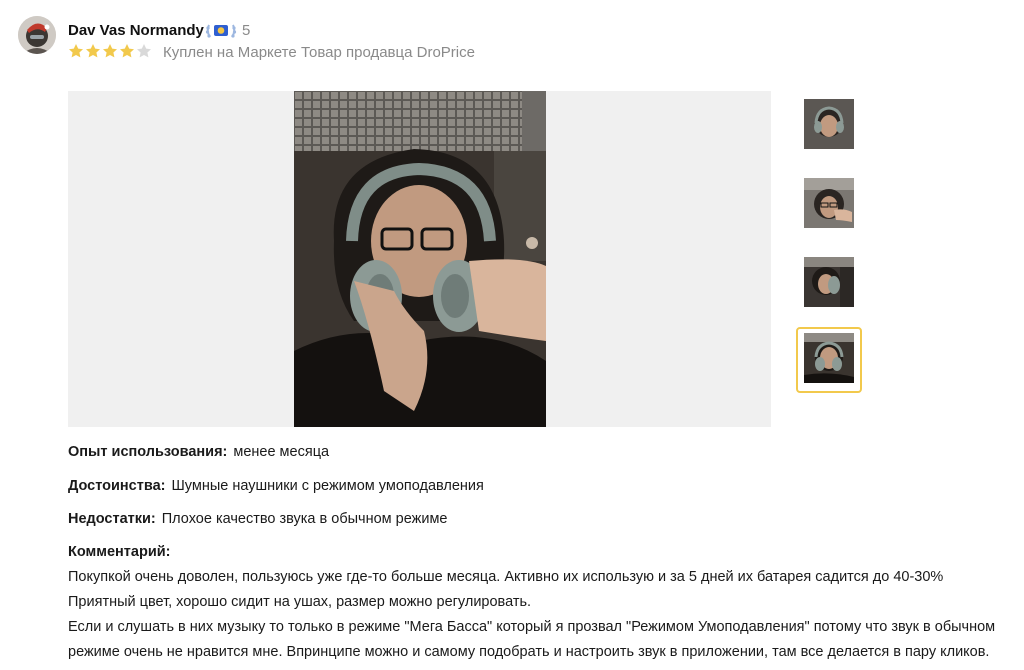  Describe the element at coordinates (304, 519) in the screenshot. I see `cons-value: Плохое качество звука в обычном режиме` at that location.